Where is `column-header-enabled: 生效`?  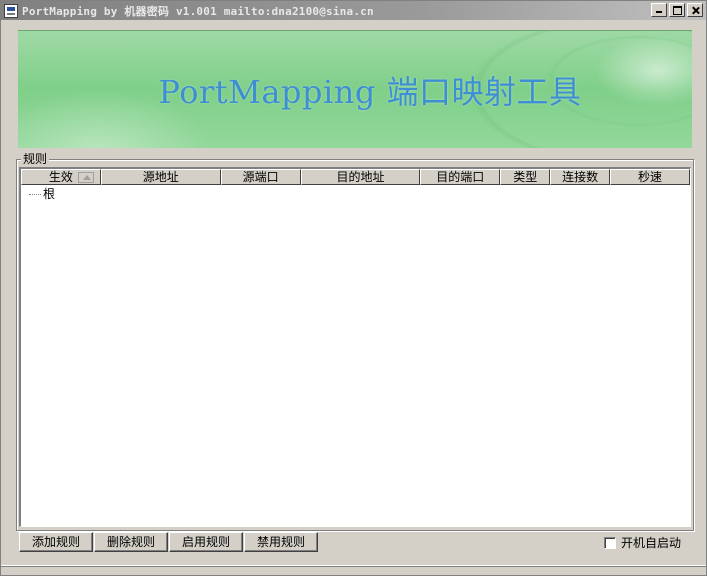 column-header-enabled: 生效 is located at coordinates (61, 177).